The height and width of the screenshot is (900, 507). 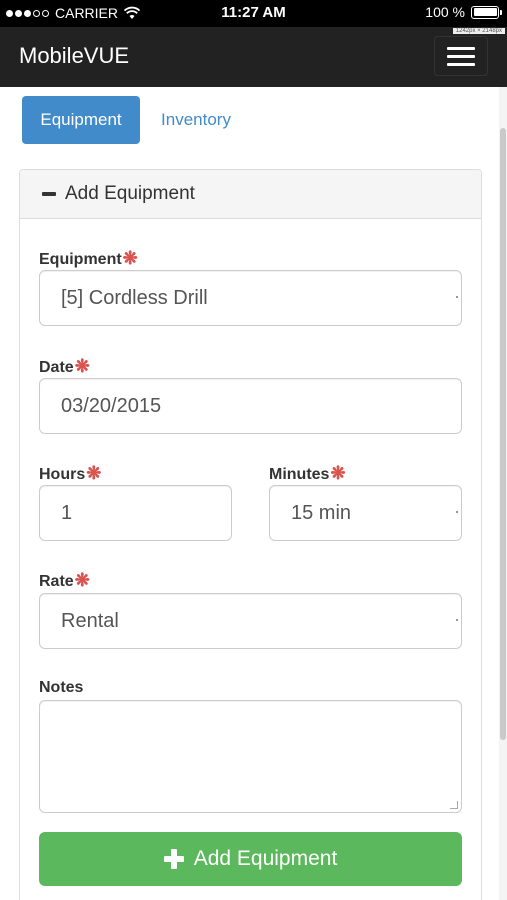 What do you see at coordinates (265, 858) in the screenshot?
I see `add-equipment-button-label: Add Equipment` at bounding box center [265, 858].